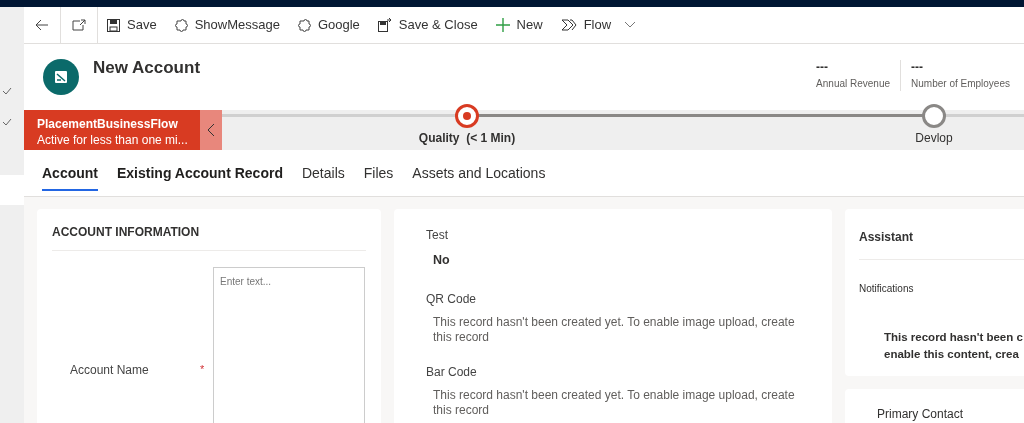  What do you see at coordinates (211, 130) in the screenshot?
I see `chevron-left-icon` at bounding box center [211, 130].